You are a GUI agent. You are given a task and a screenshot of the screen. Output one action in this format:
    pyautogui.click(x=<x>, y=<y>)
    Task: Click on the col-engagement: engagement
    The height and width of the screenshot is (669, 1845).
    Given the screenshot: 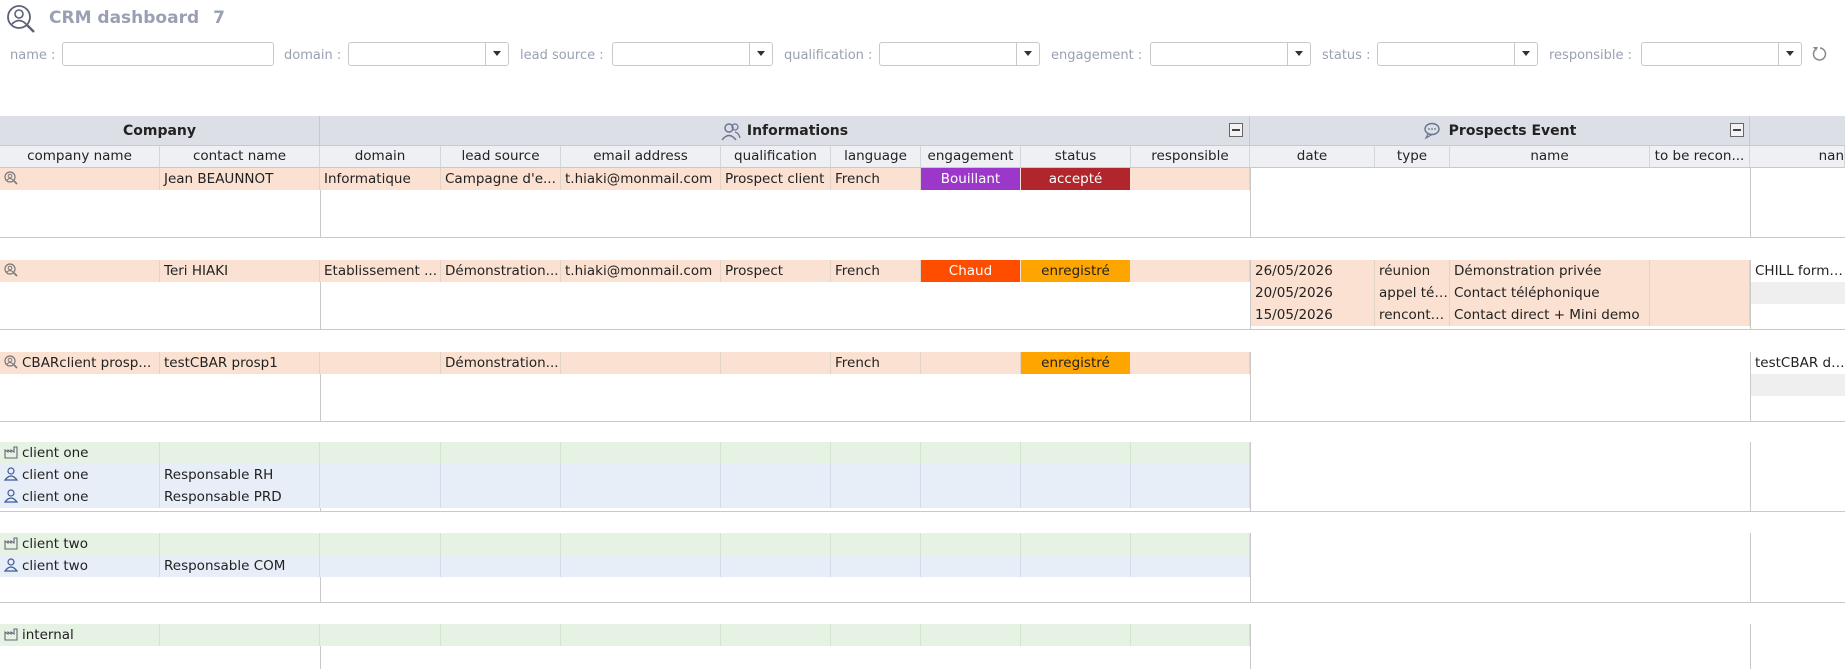 What is the action you would take?
    pyautogui.click(x=971, y=156)
    